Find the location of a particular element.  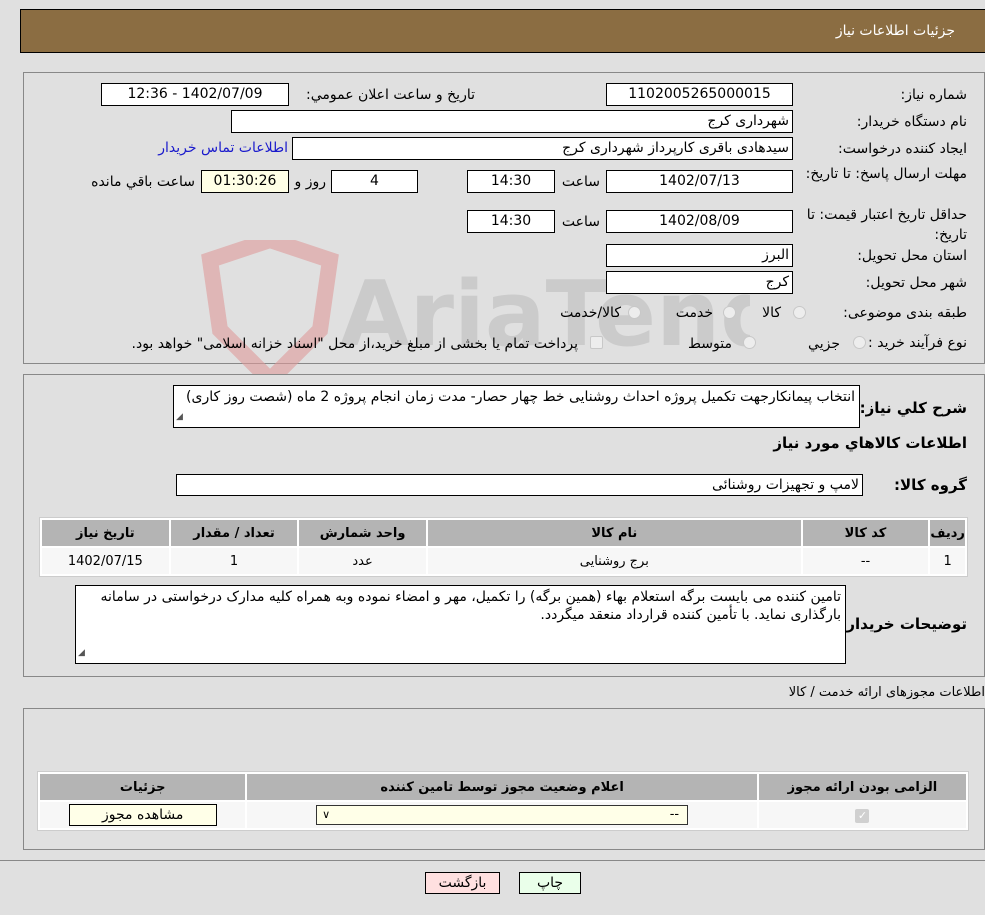

cell-quantity: 1 is located at coordinates (234, 561).